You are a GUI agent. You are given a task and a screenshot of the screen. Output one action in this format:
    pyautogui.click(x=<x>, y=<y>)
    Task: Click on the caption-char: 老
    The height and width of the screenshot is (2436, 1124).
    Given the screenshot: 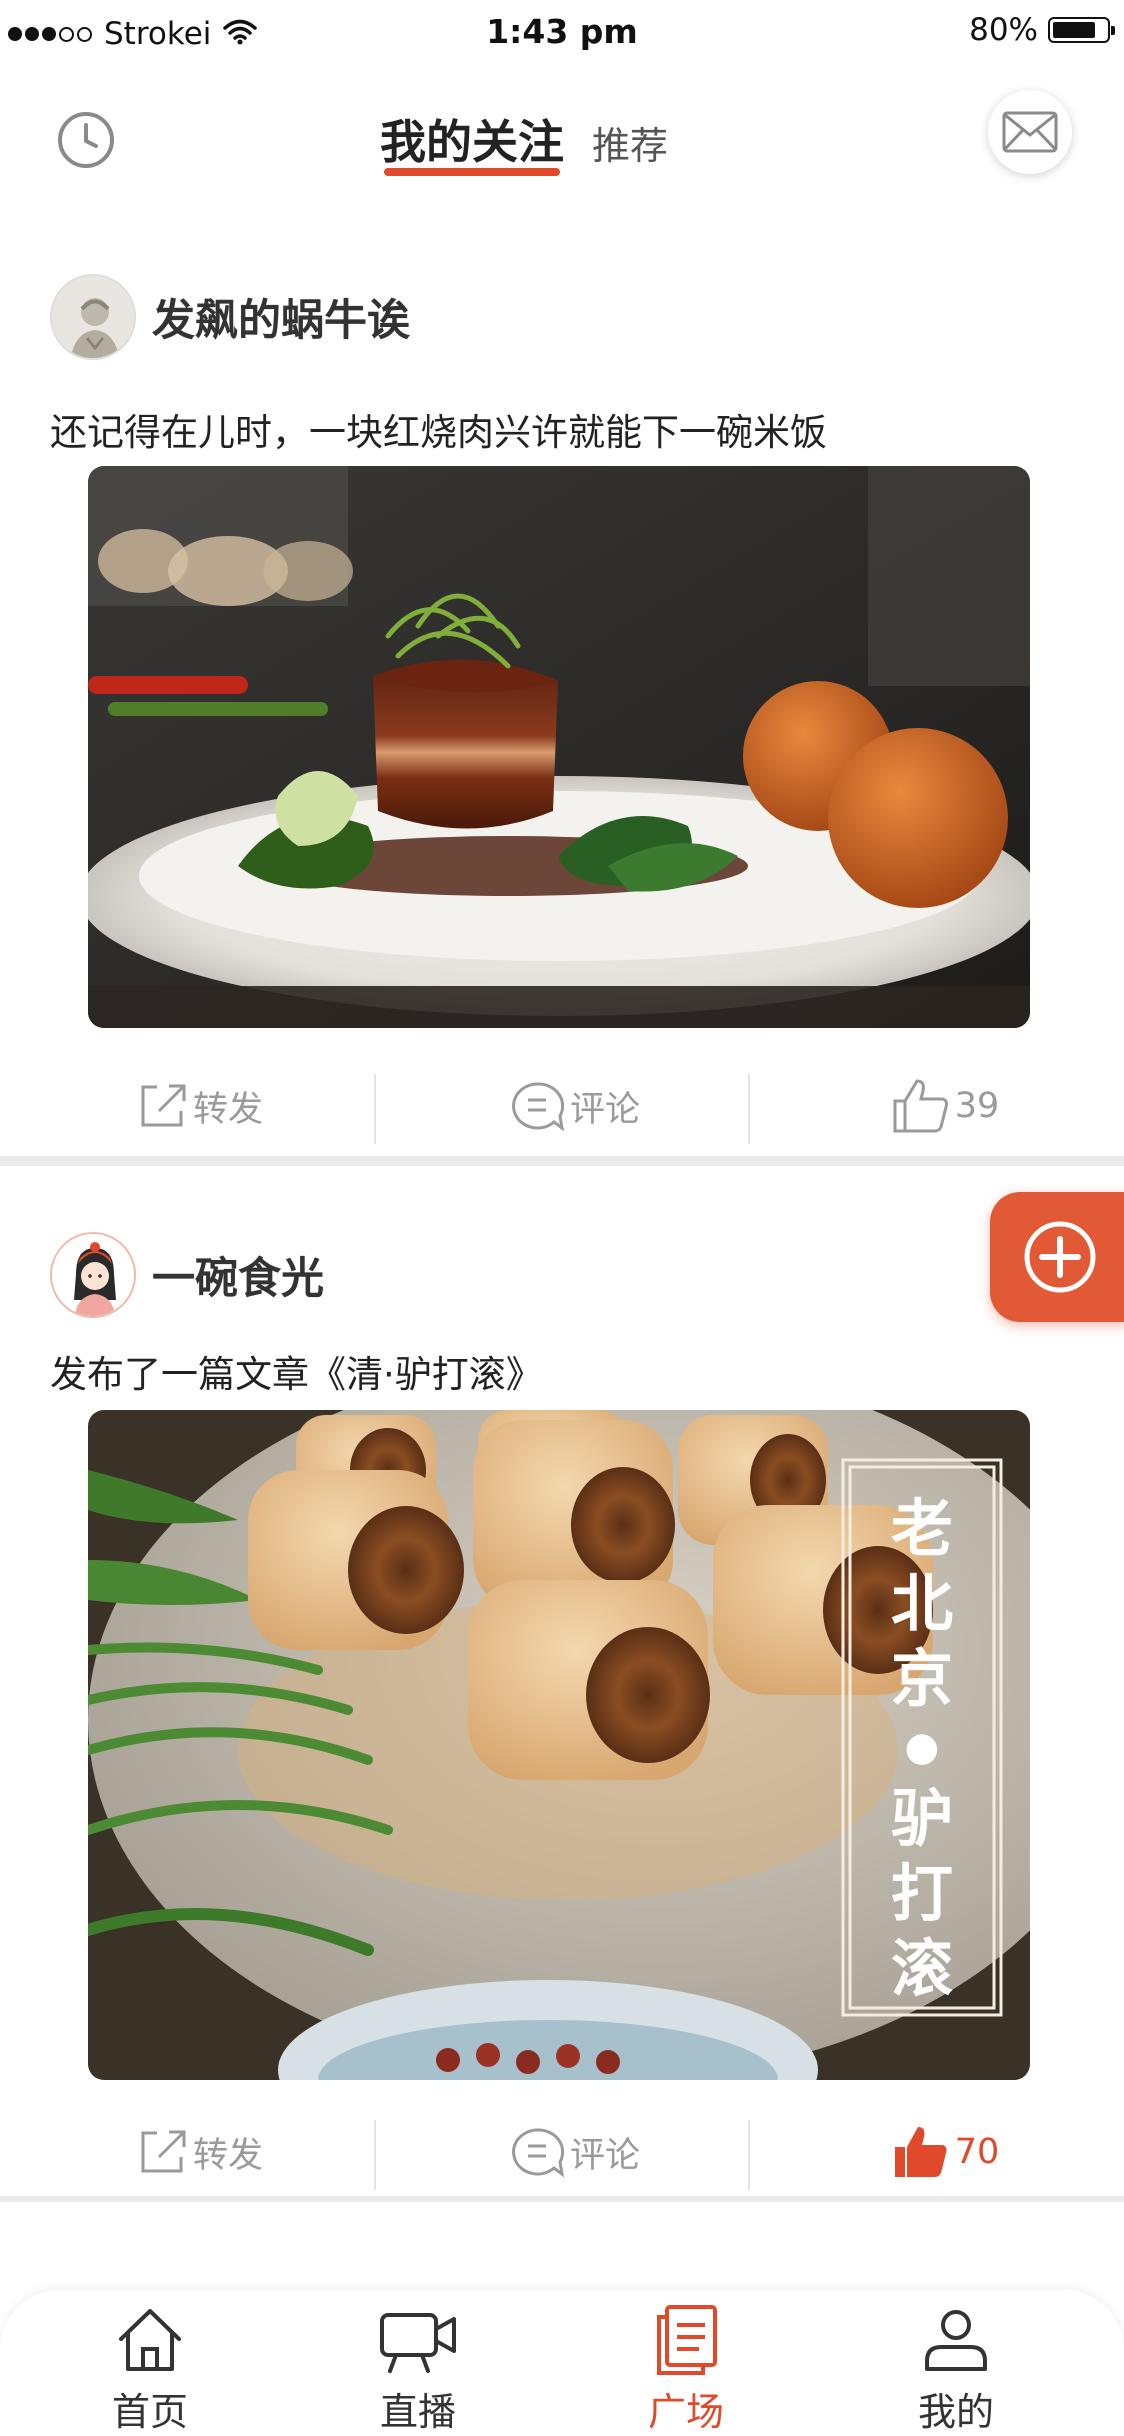 What is the action you would take?
    pyautogui.click(x=922, y=1528)
    